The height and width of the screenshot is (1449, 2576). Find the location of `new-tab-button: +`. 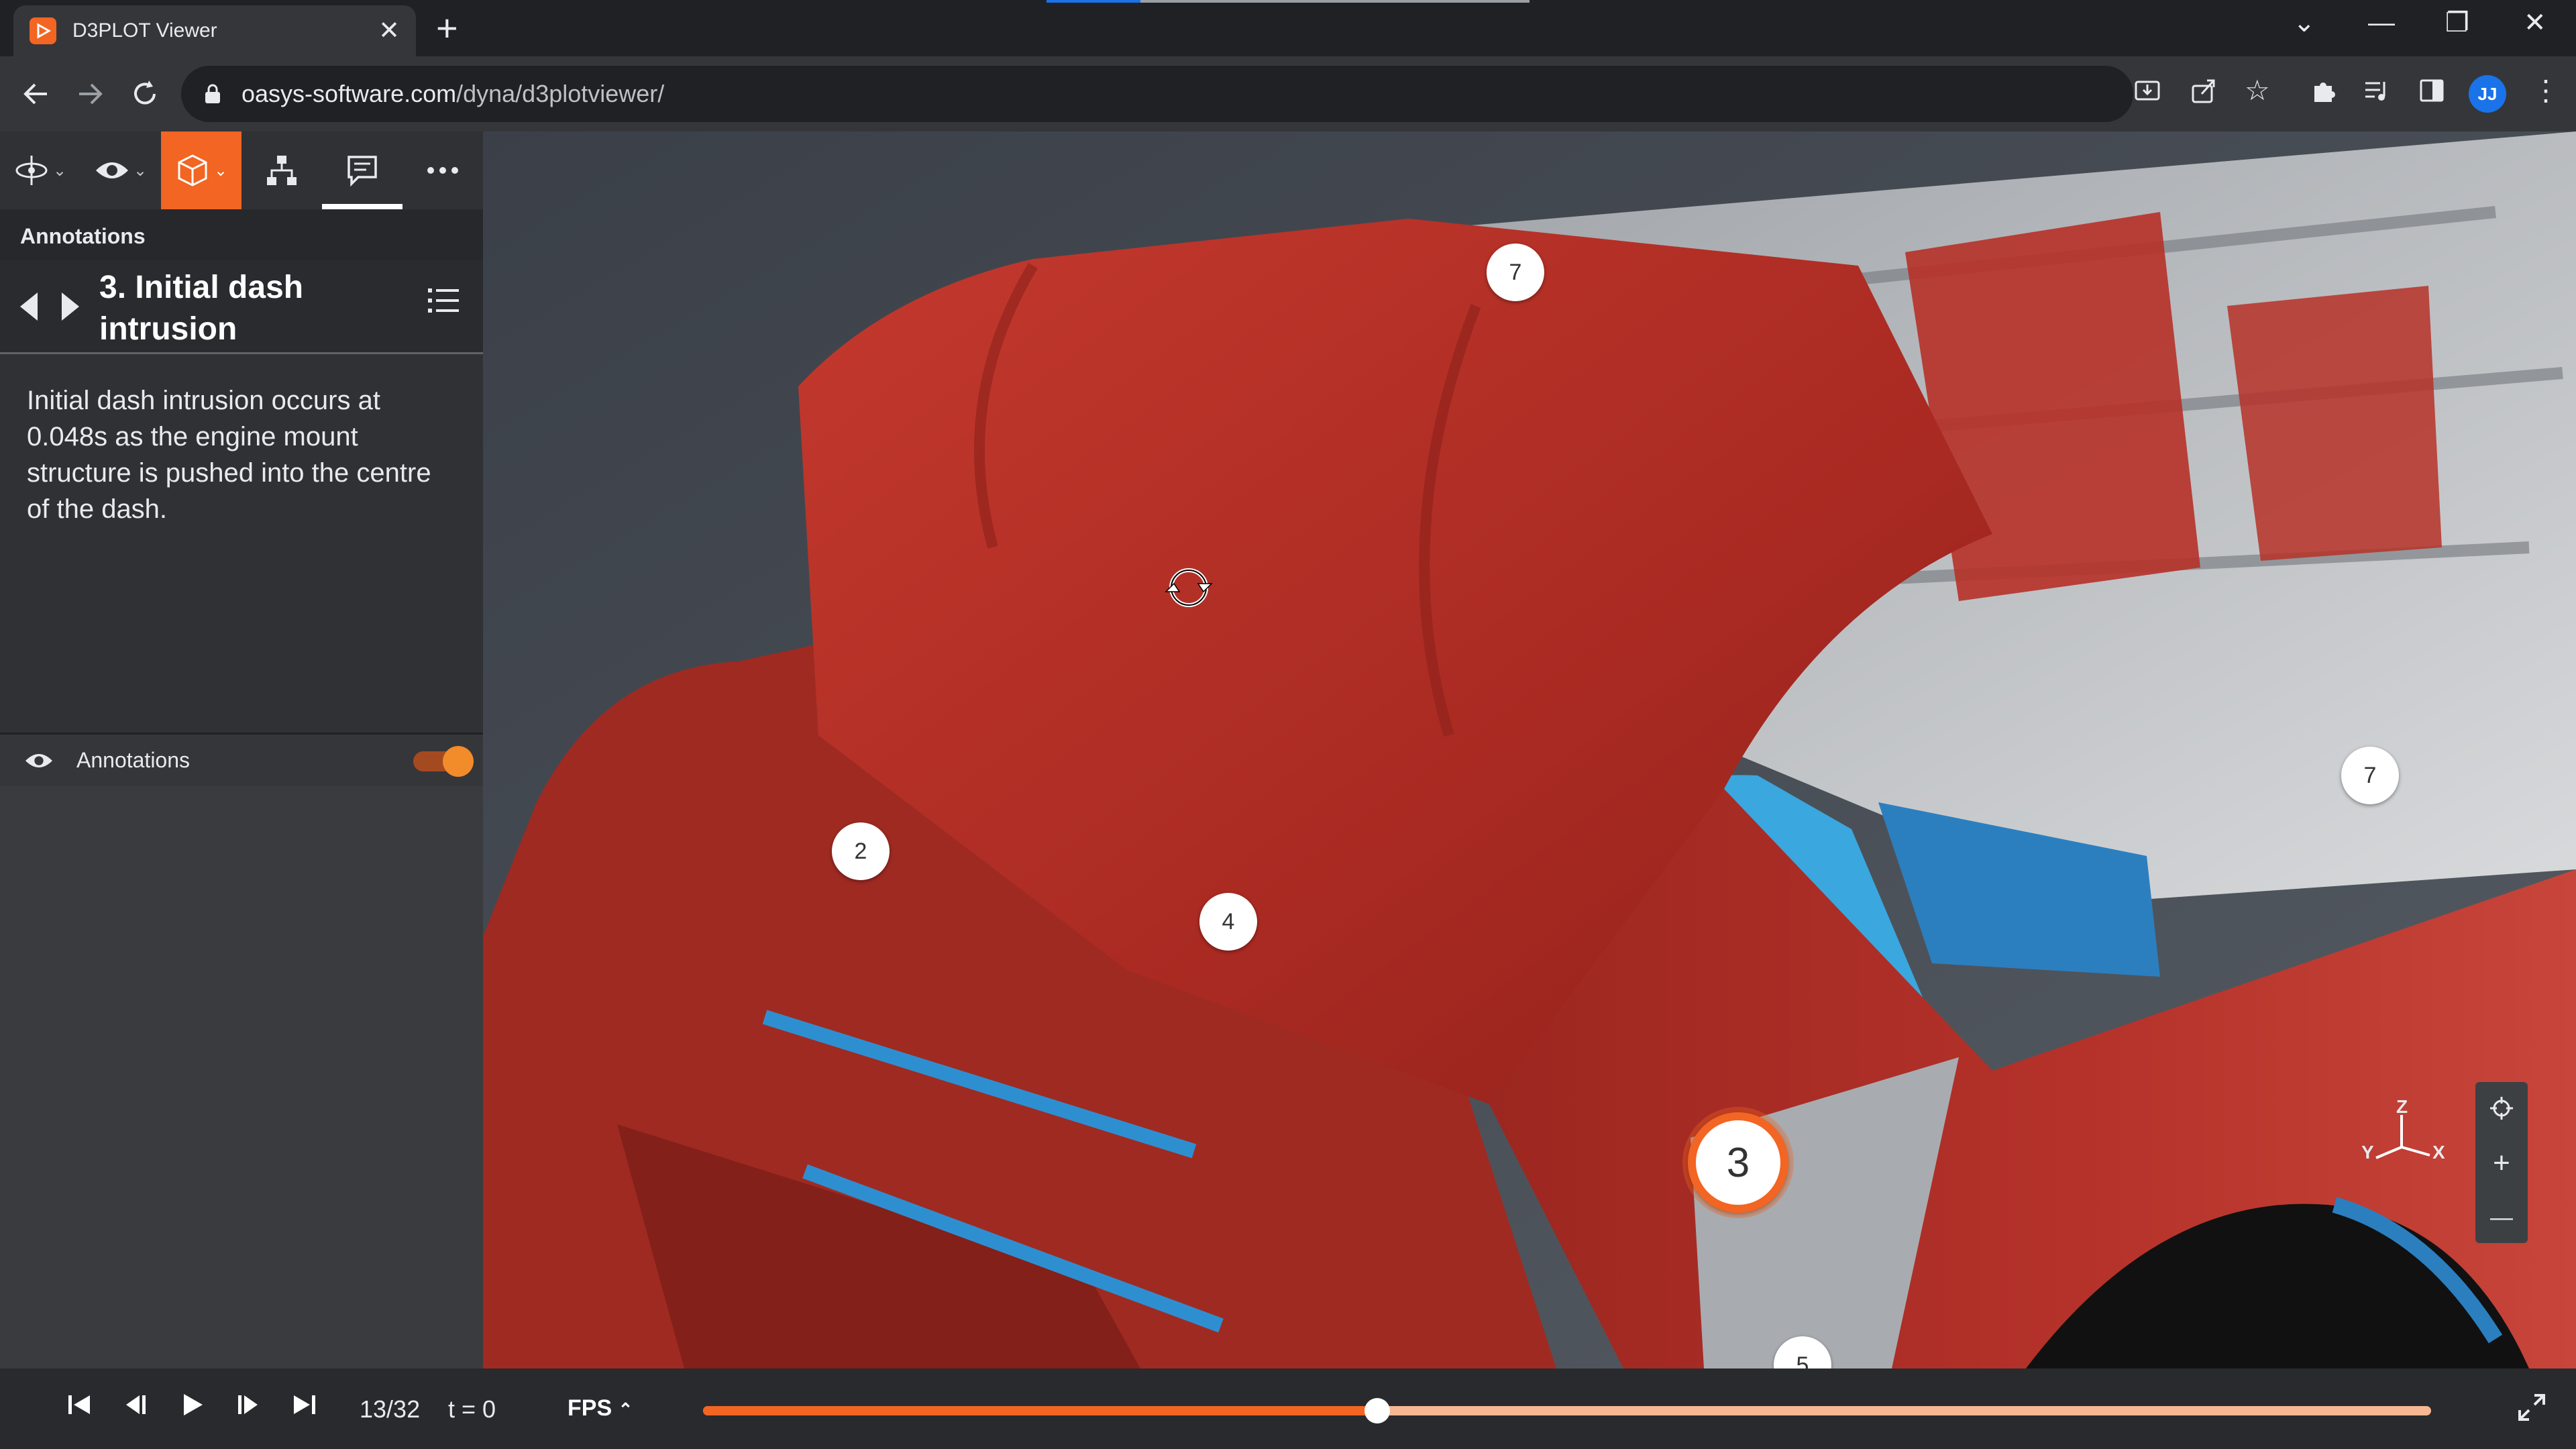

new-tab-button: + is located at coordinates (447, 28).